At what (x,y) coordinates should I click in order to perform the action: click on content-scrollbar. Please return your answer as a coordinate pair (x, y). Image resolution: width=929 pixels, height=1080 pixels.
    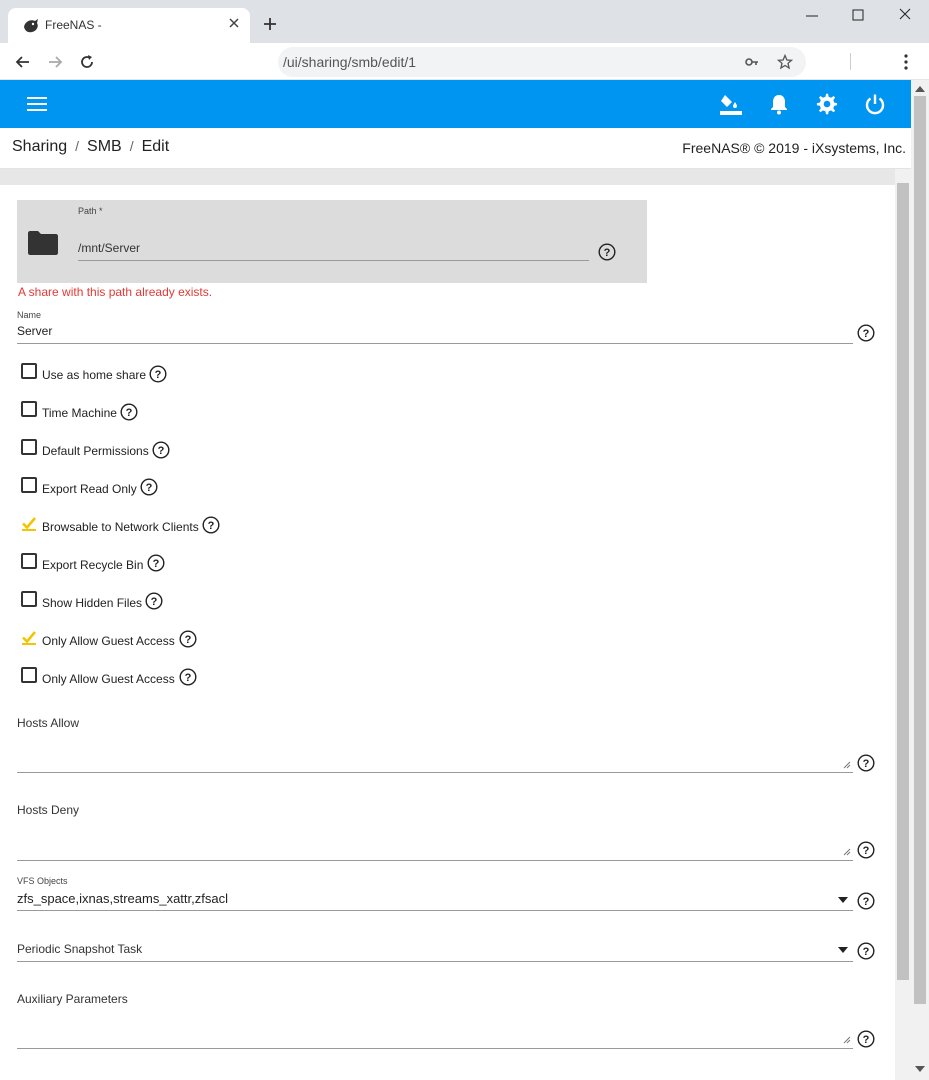
    Looking at the image, I should click on (903, 624).